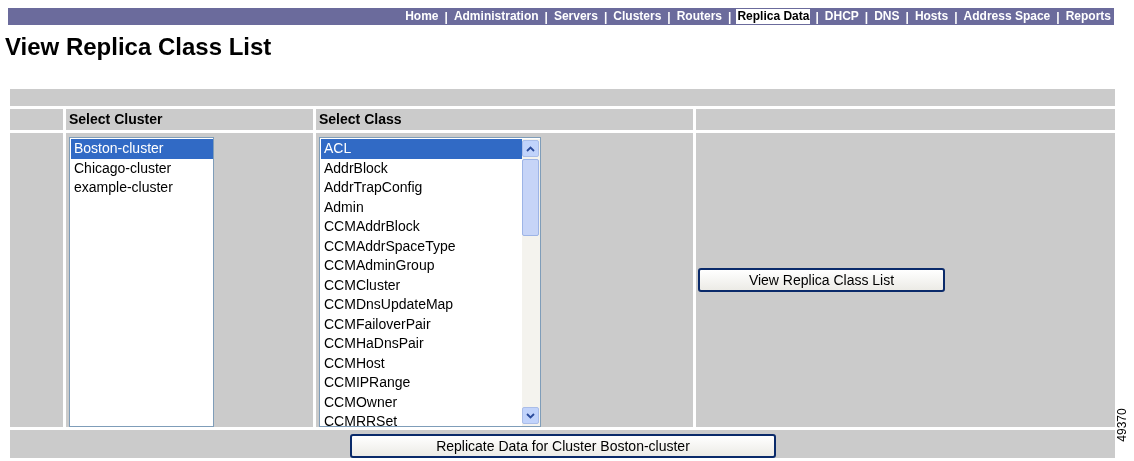  Describe the element at coordinates (422, 16) in the screenshot. I see `nav-link: Home` at that location.